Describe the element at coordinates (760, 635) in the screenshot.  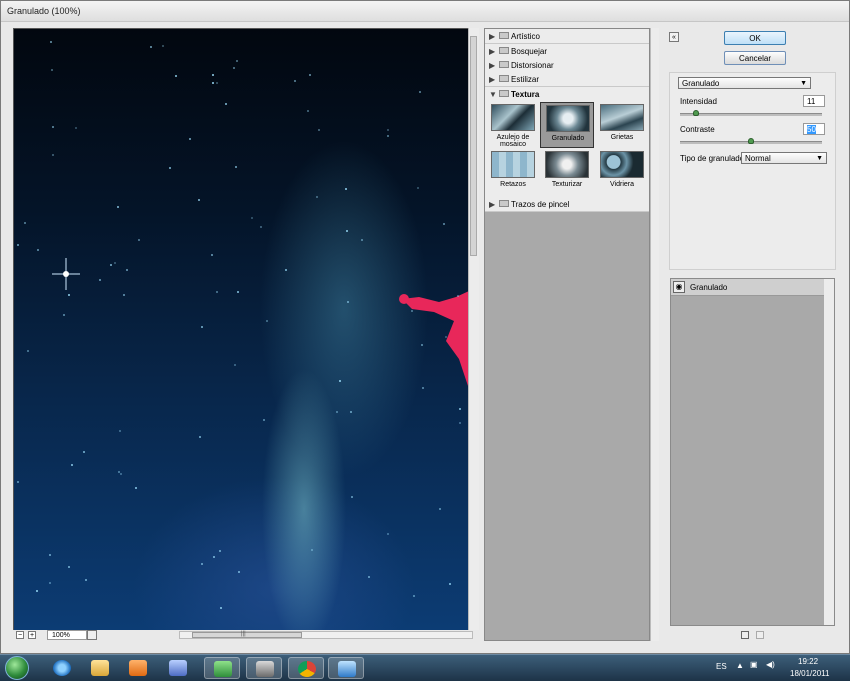
I see `delete-effect-layer-icon` at that location.